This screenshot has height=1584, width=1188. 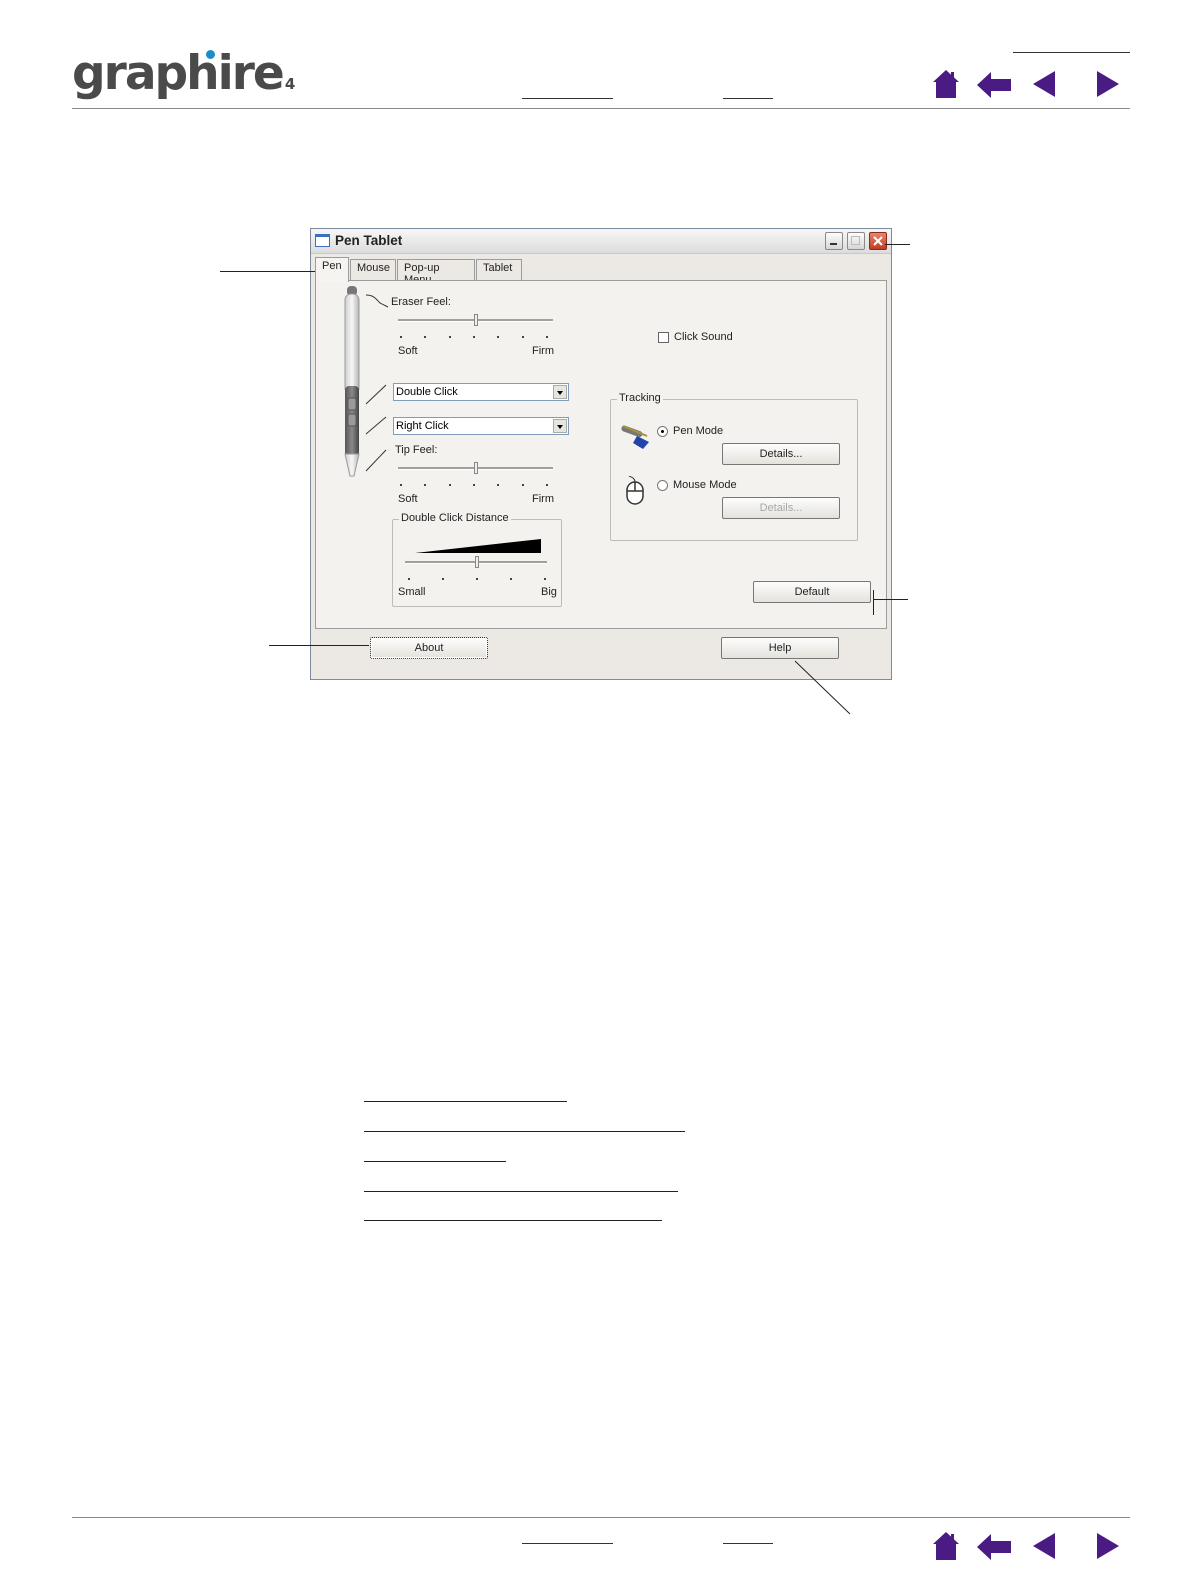 I want to click on header-rule, so click(x=601, y=108).